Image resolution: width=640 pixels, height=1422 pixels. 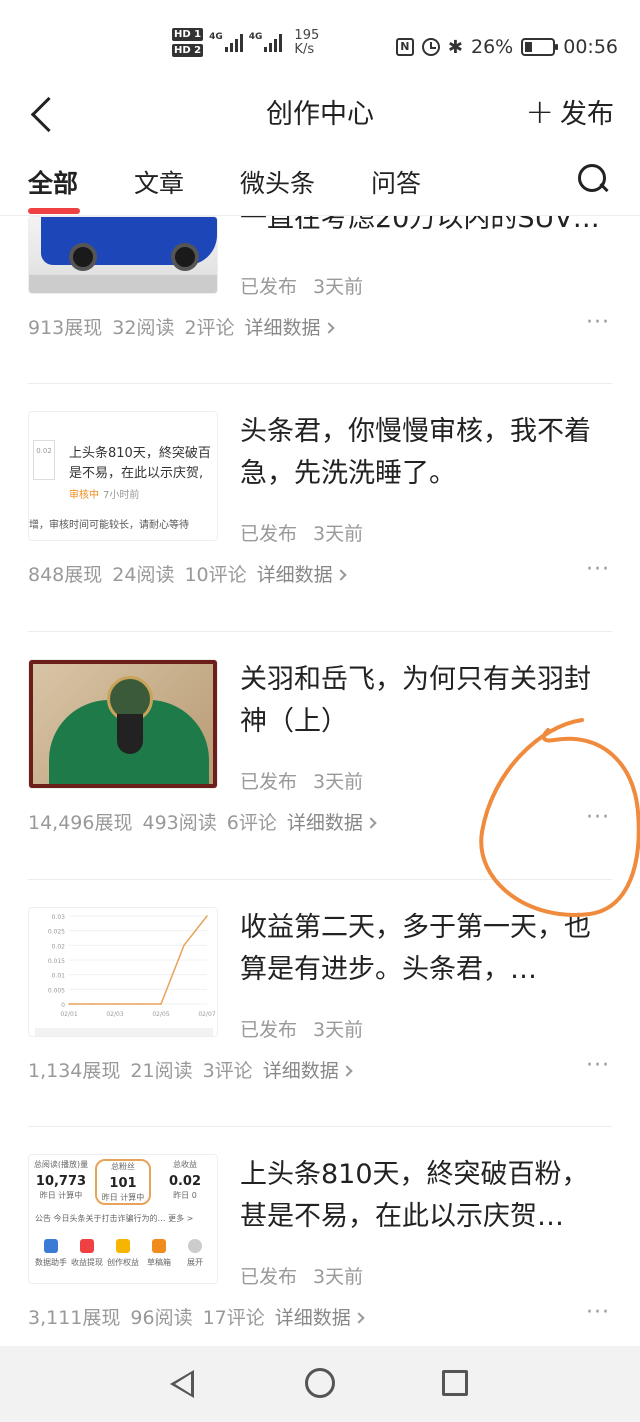 What do you see at coordinates (68, 1014) in the screenshot?
I see `x-tick-label: 02/01` at bounding box center [68, 1014].